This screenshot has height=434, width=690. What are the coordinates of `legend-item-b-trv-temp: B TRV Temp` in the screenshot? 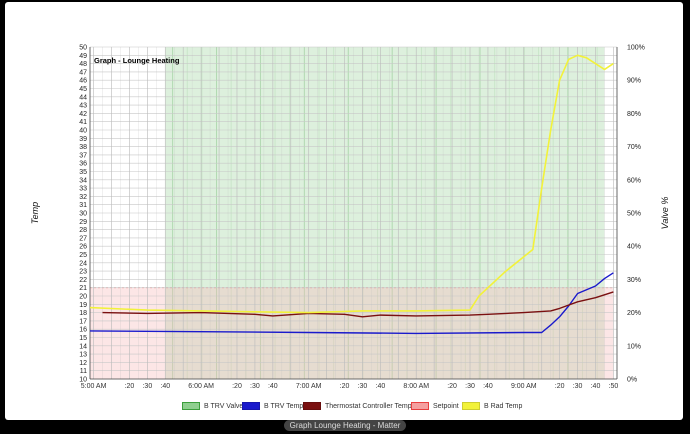 It's located at (272, 407).